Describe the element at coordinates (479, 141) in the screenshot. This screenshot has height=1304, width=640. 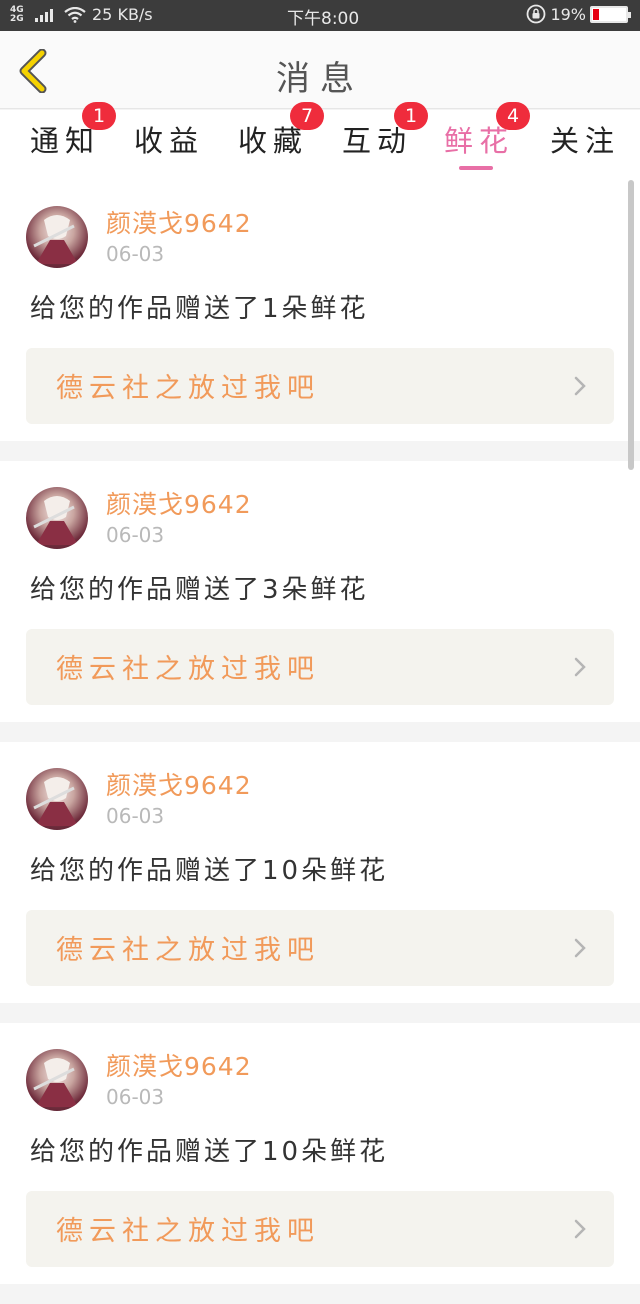
I see `tab-label: 鲜花` at that location.